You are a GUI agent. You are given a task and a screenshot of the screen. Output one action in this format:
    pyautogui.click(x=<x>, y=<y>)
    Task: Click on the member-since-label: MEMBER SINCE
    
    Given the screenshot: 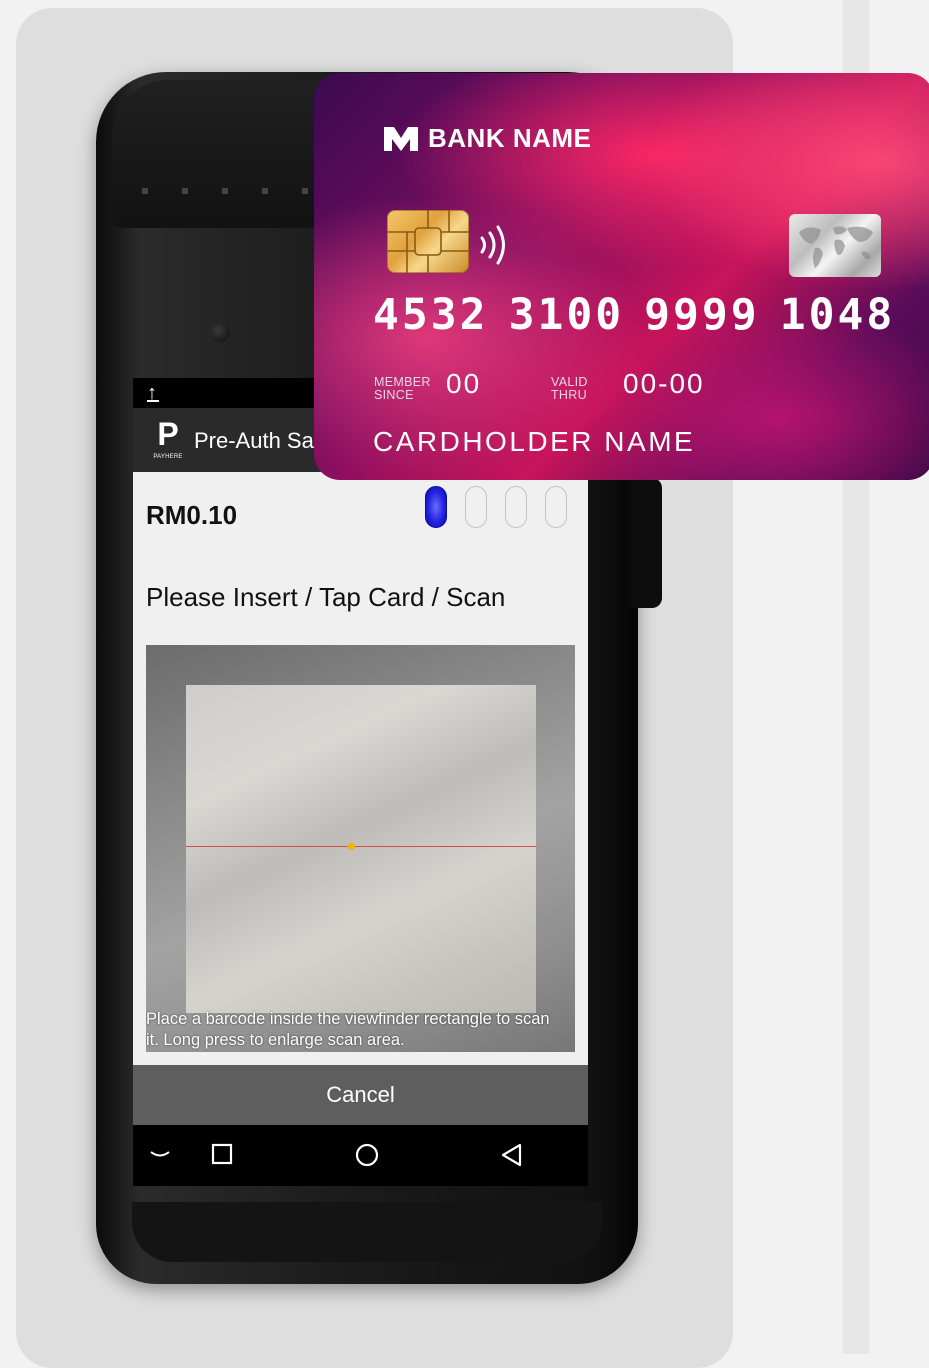 What is the action you would take?
    pyautogui.click(x=402, y=388)
    